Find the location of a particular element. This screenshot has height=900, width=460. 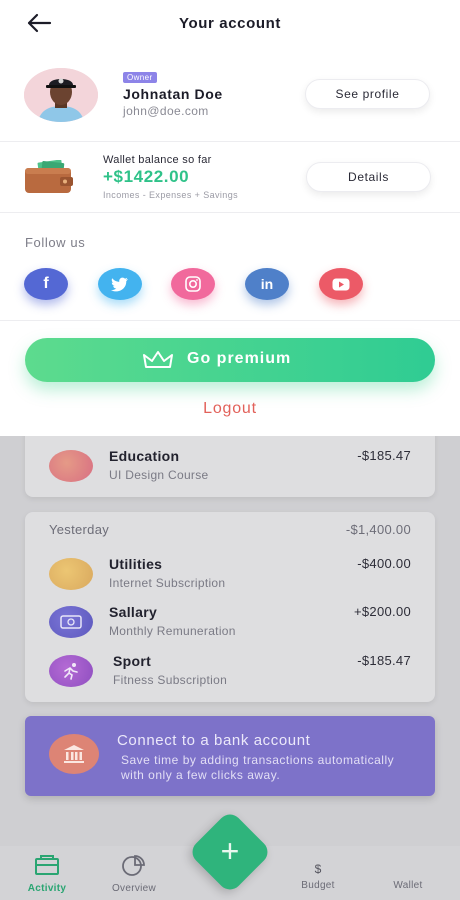

transaction-row: Education UI Design Course -$185.47 is located at coordinates (230, 468).